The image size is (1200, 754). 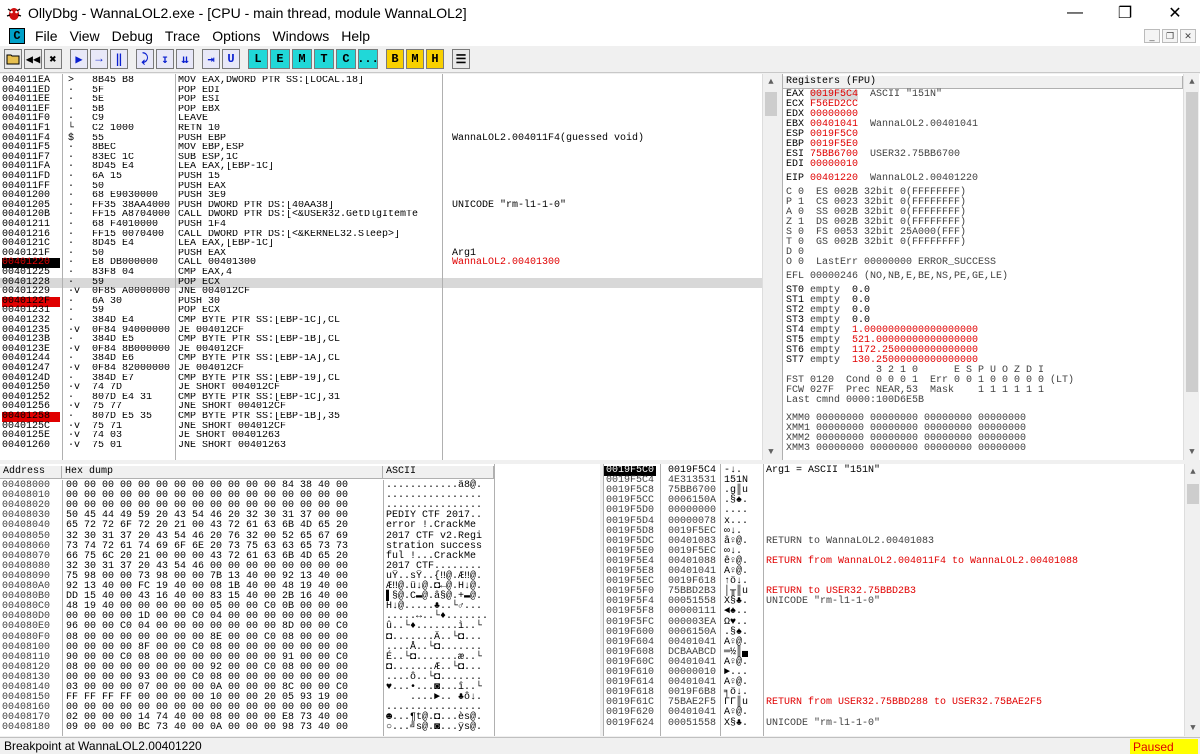 I want to click on register-row: EDI 00000010, so click(x=983, y=165).